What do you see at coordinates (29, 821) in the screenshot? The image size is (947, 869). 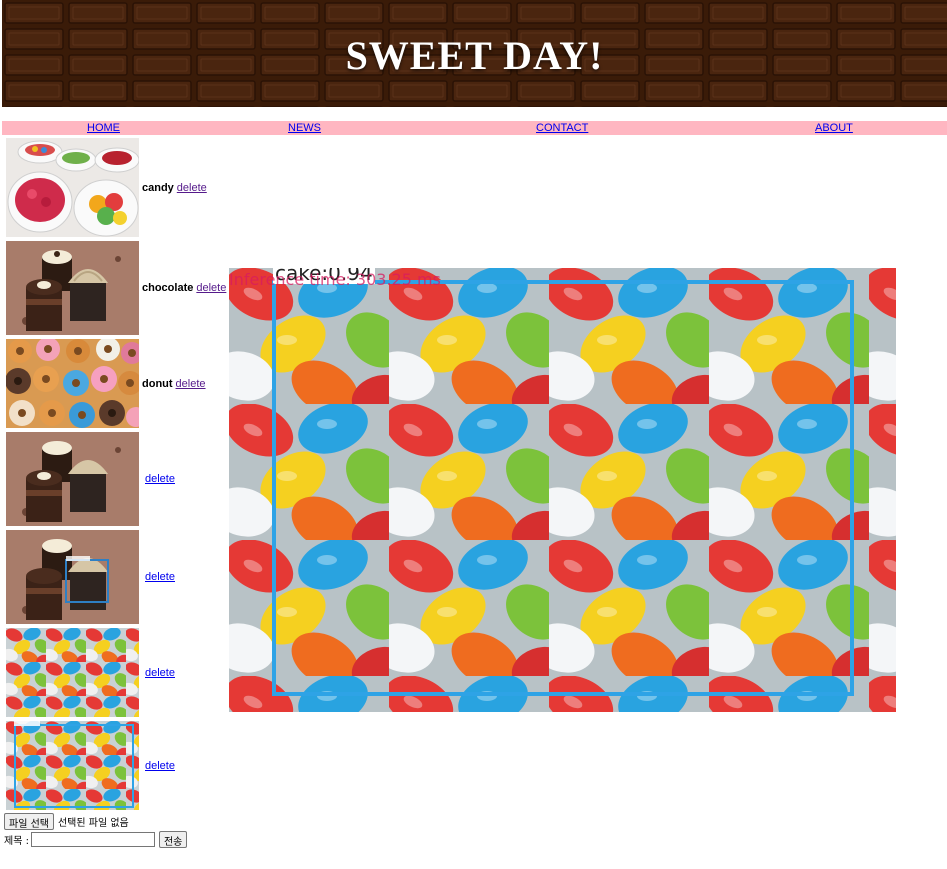 I see `file-select-button: 파일 선택` at bounding box center [29, 821].